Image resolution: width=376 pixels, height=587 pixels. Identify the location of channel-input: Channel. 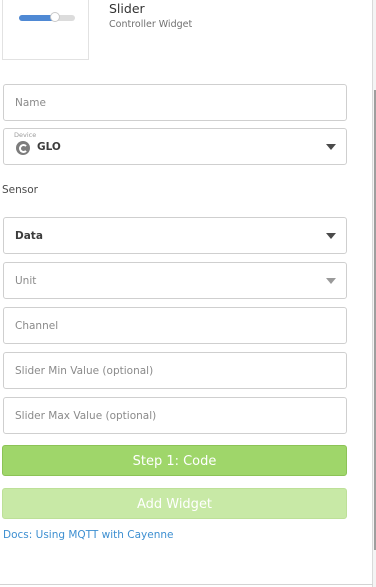
(175, 325).